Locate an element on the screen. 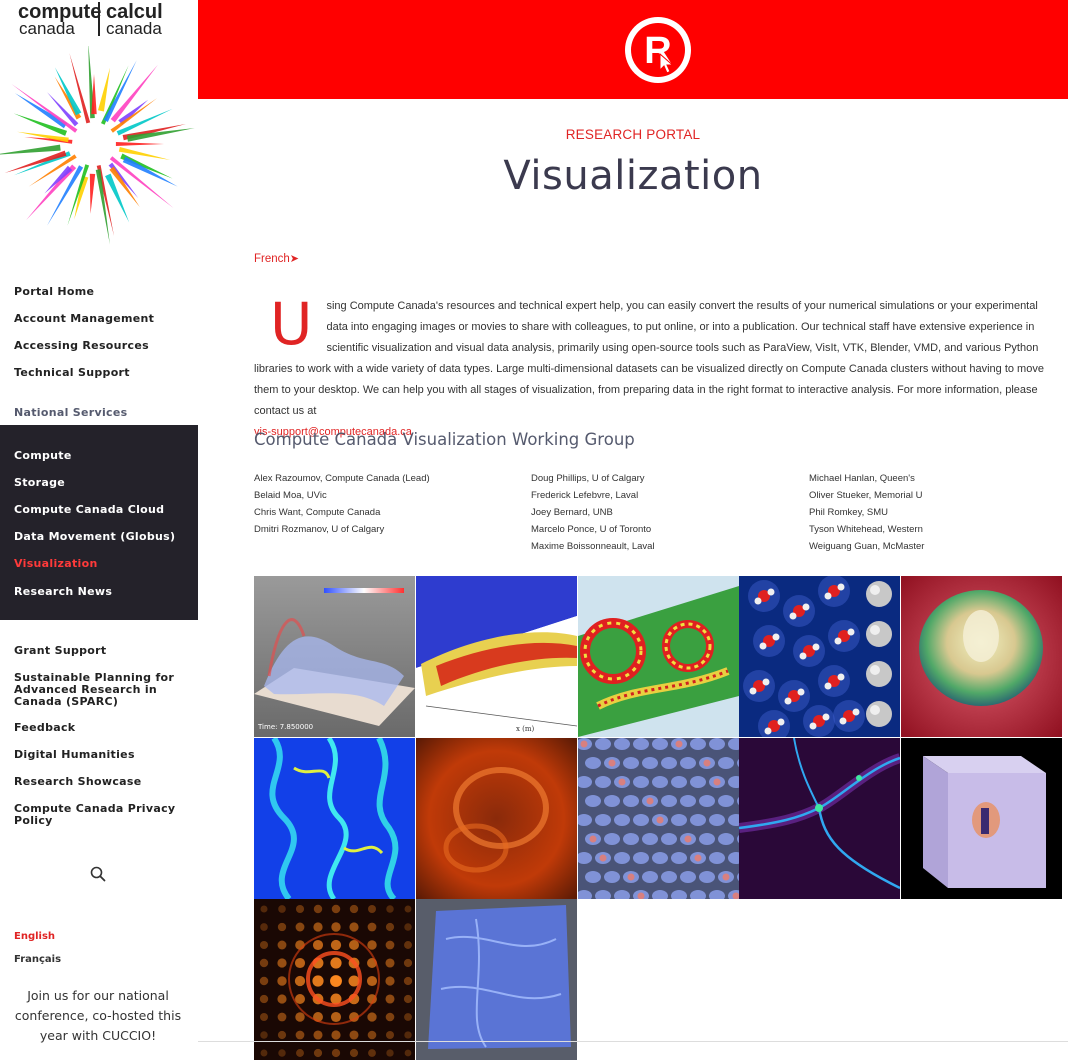  gallery-image-volume-cube is located at coordinates (981, 818).